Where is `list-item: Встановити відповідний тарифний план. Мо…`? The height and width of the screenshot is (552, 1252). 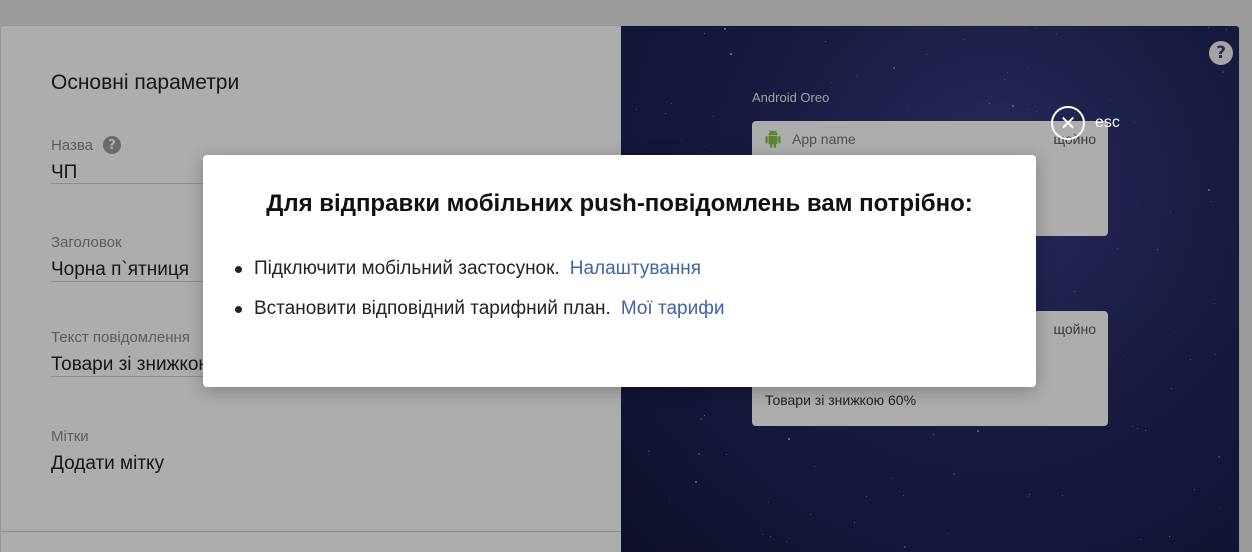 list-item: Встановити відповідний тарифний план. Мо… is located at coordinates (479, 309).